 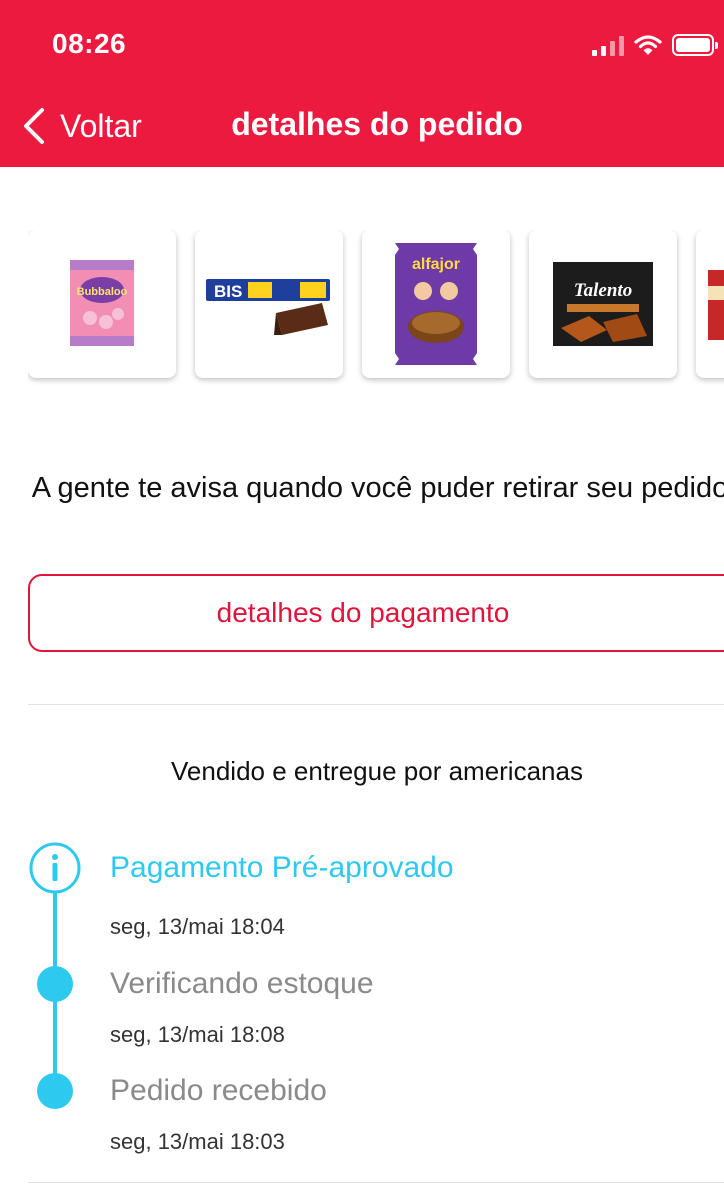 What do you see at coordinates (228, 291) in the screenshot?
I see `svg-text: BIS` at bounding box center [228, 291].